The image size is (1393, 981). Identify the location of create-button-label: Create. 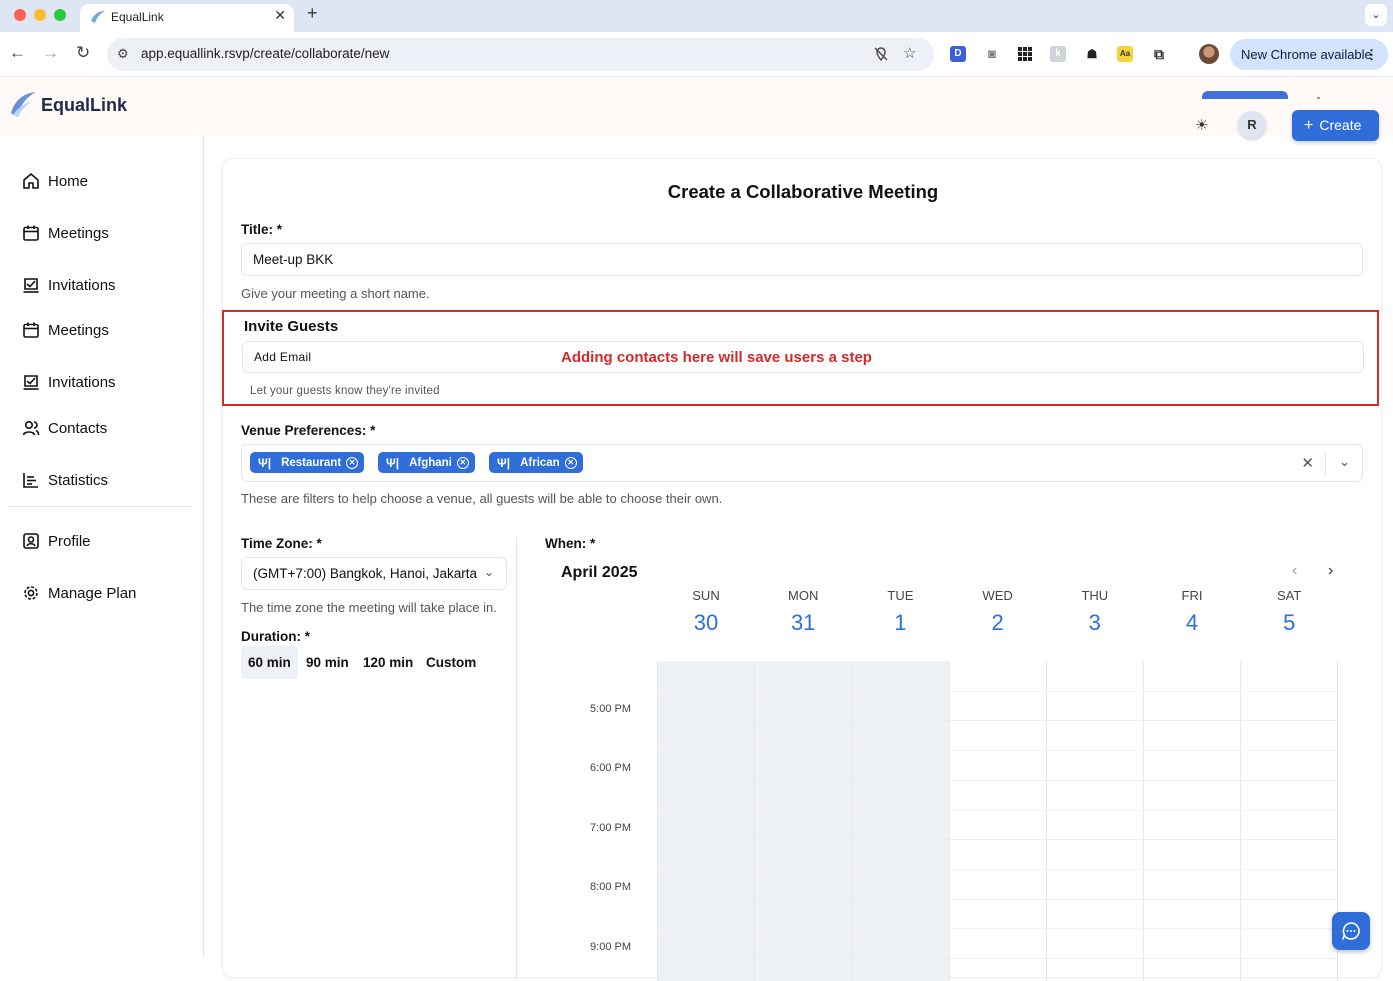
(1340, 125).